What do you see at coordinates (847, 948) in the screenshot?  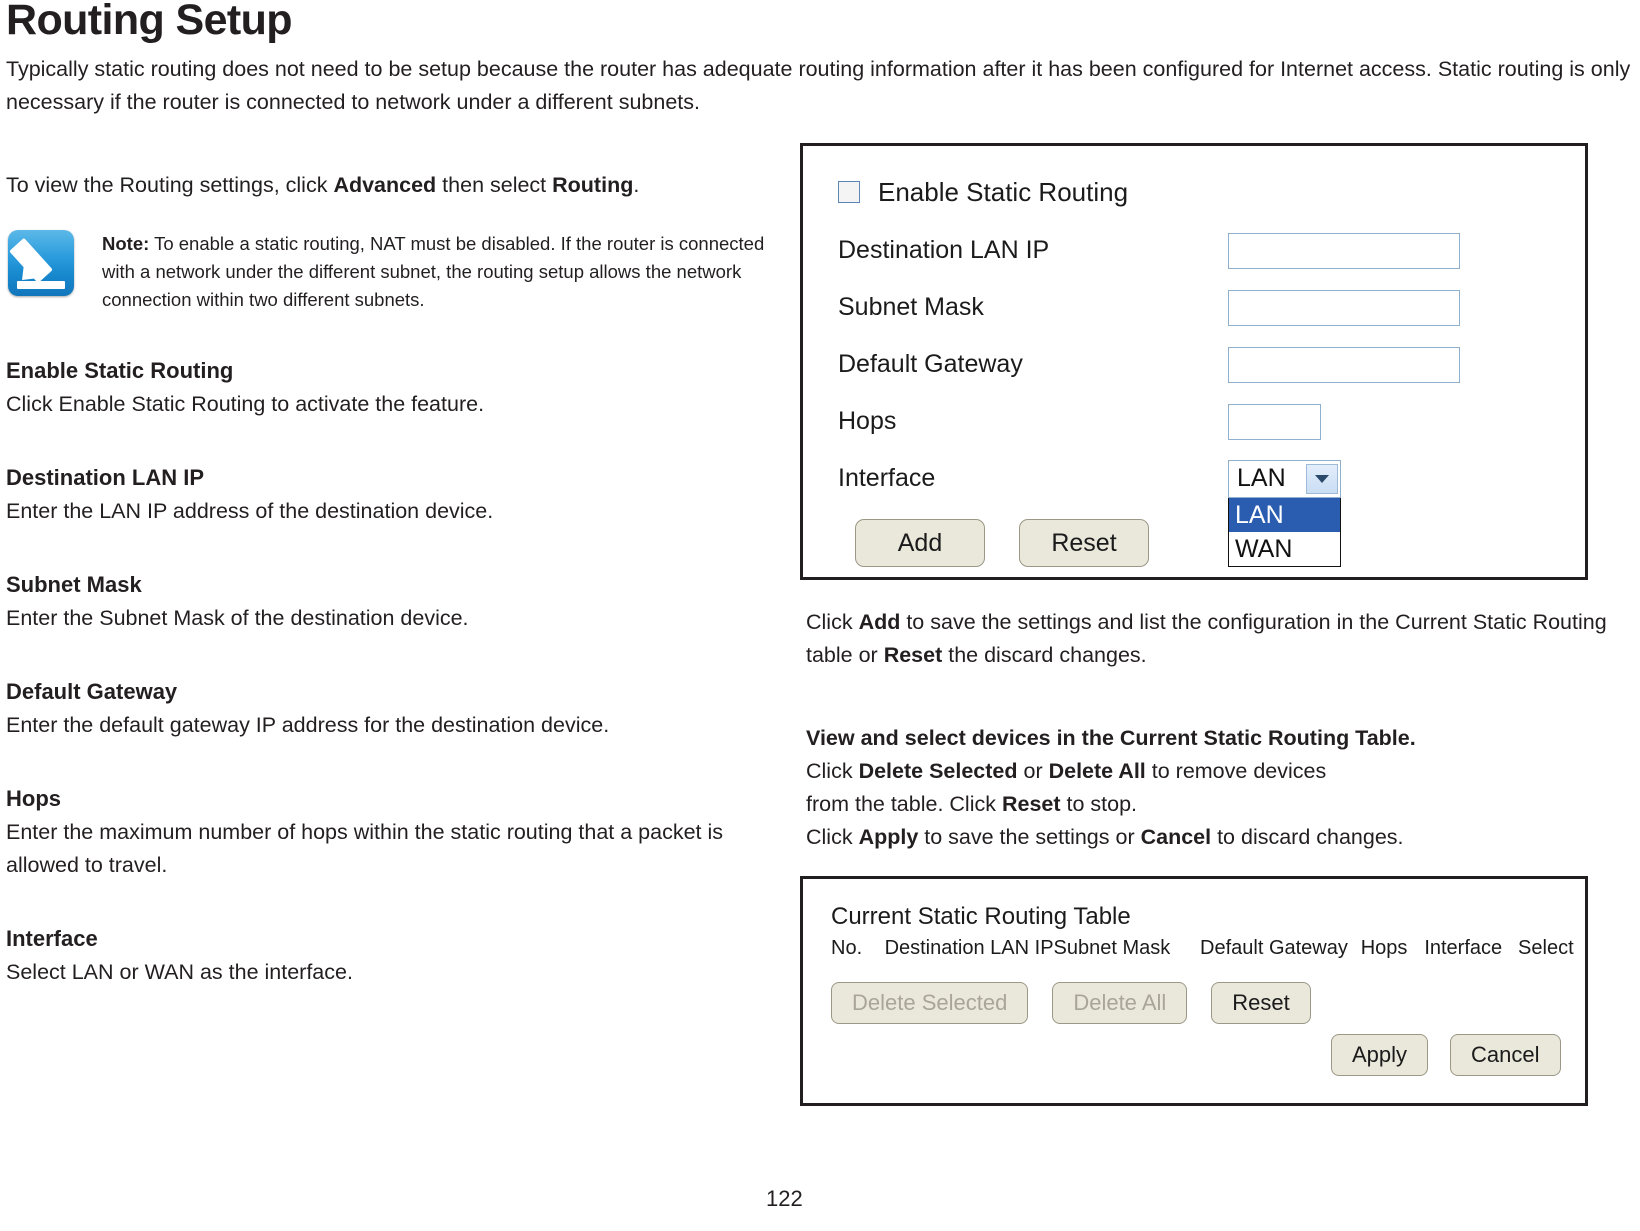 I see `column-header-no: No.` at bounding box center [847, 948].